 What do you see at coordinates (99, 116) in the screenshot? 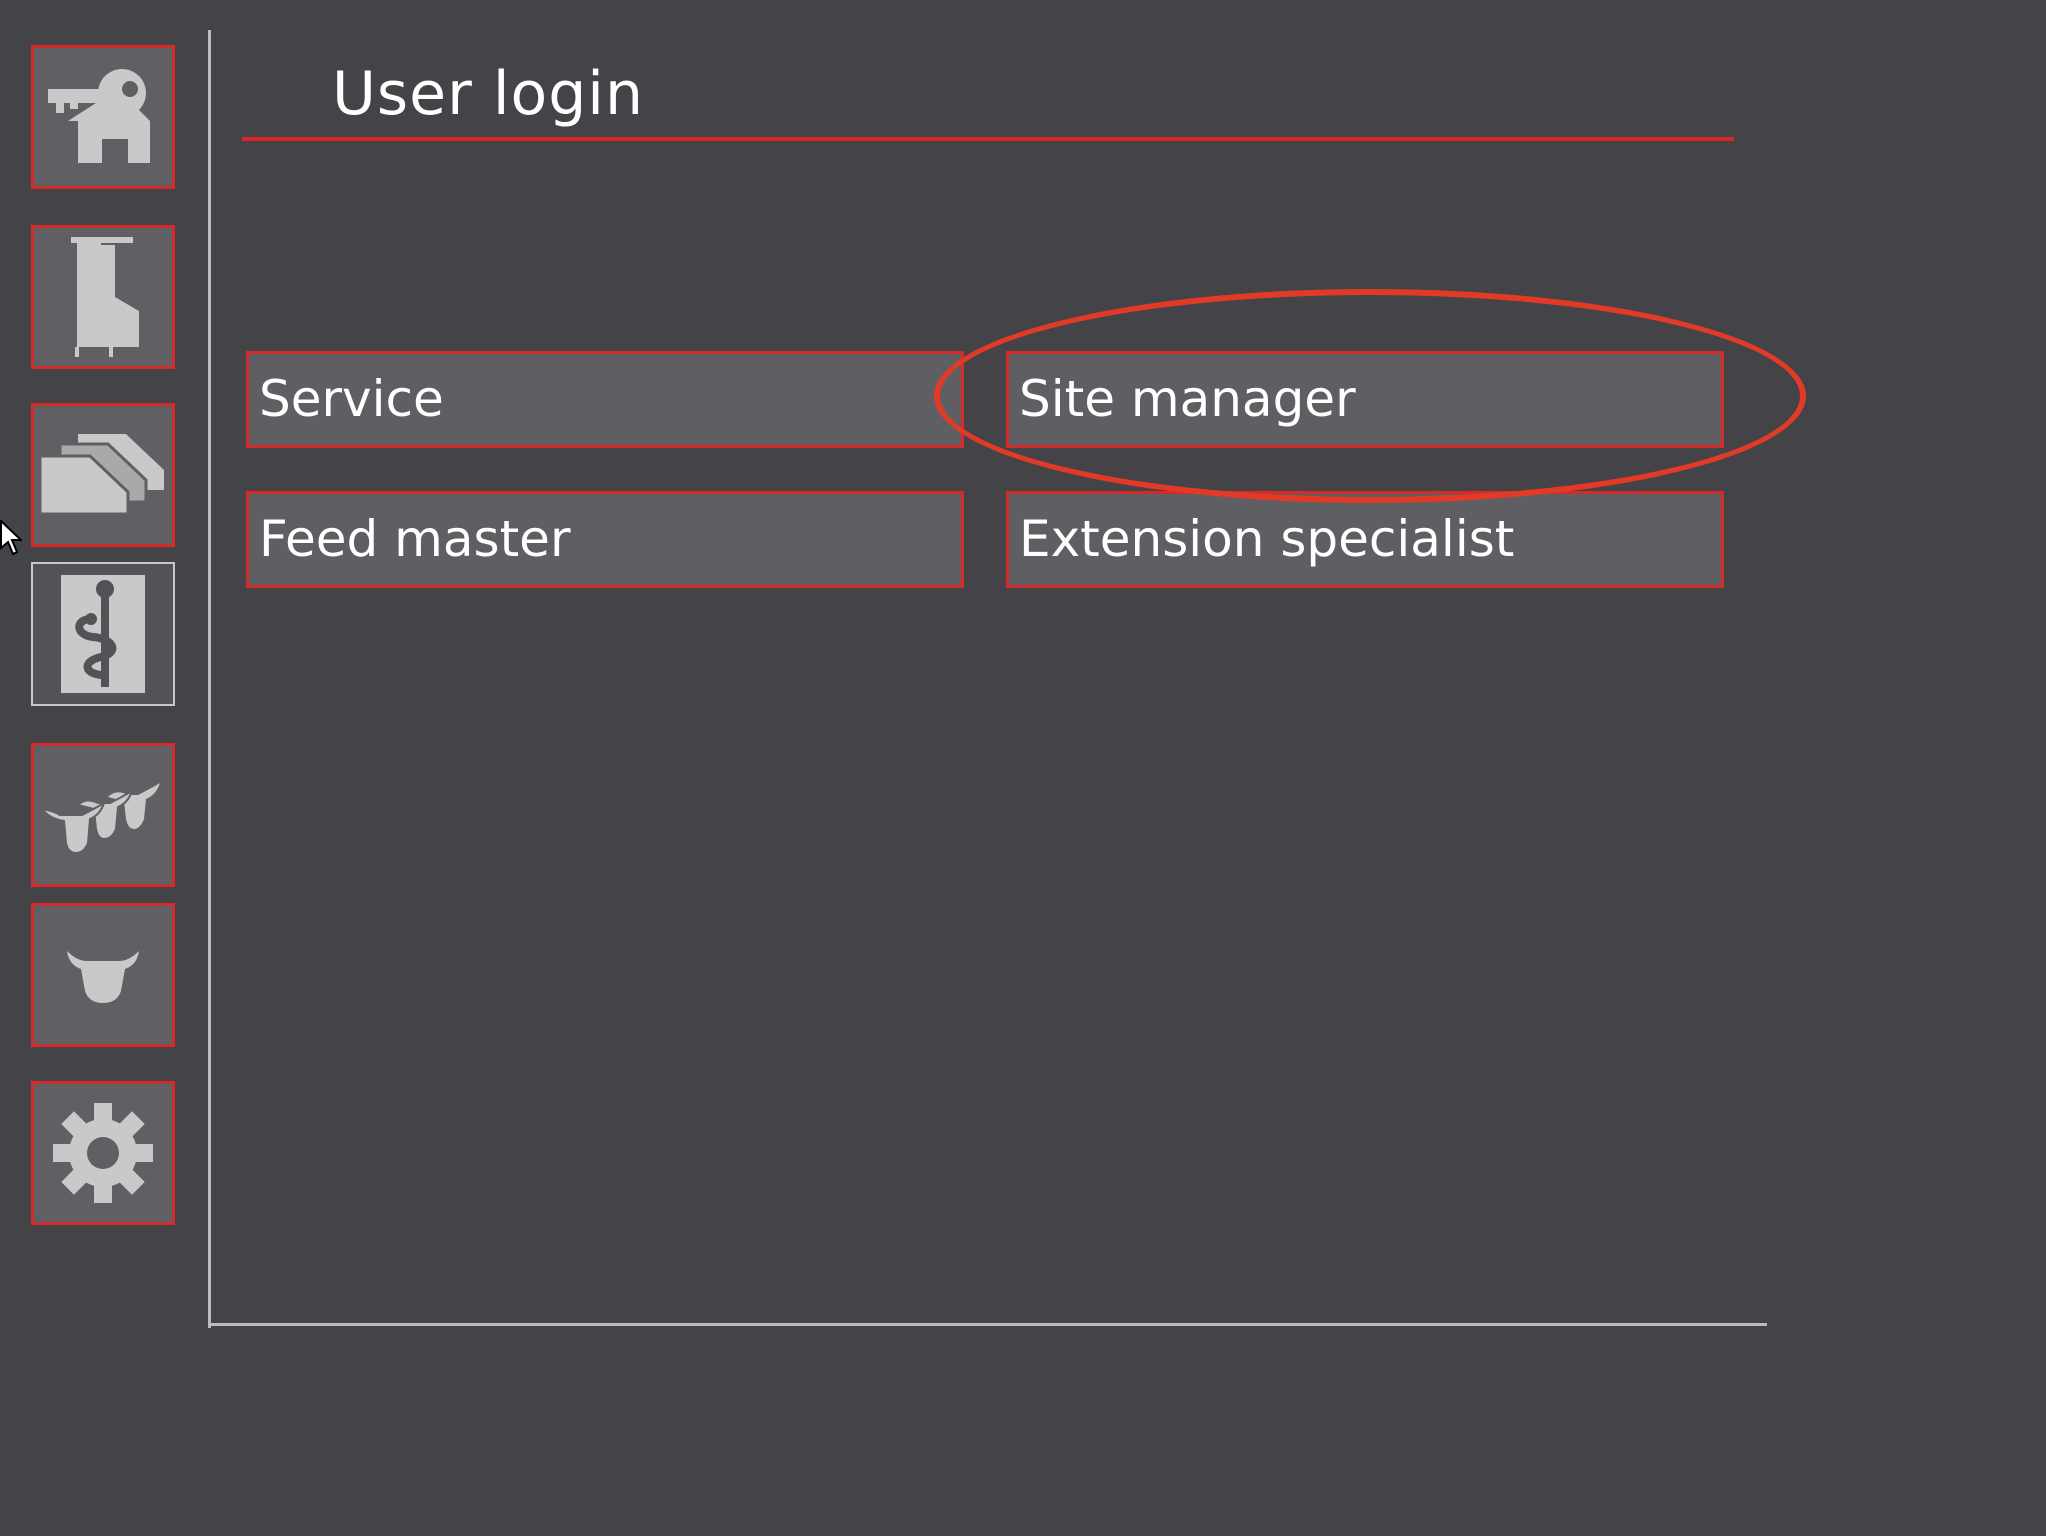
I see `key-house-icon` at bounding box center [99, 116].